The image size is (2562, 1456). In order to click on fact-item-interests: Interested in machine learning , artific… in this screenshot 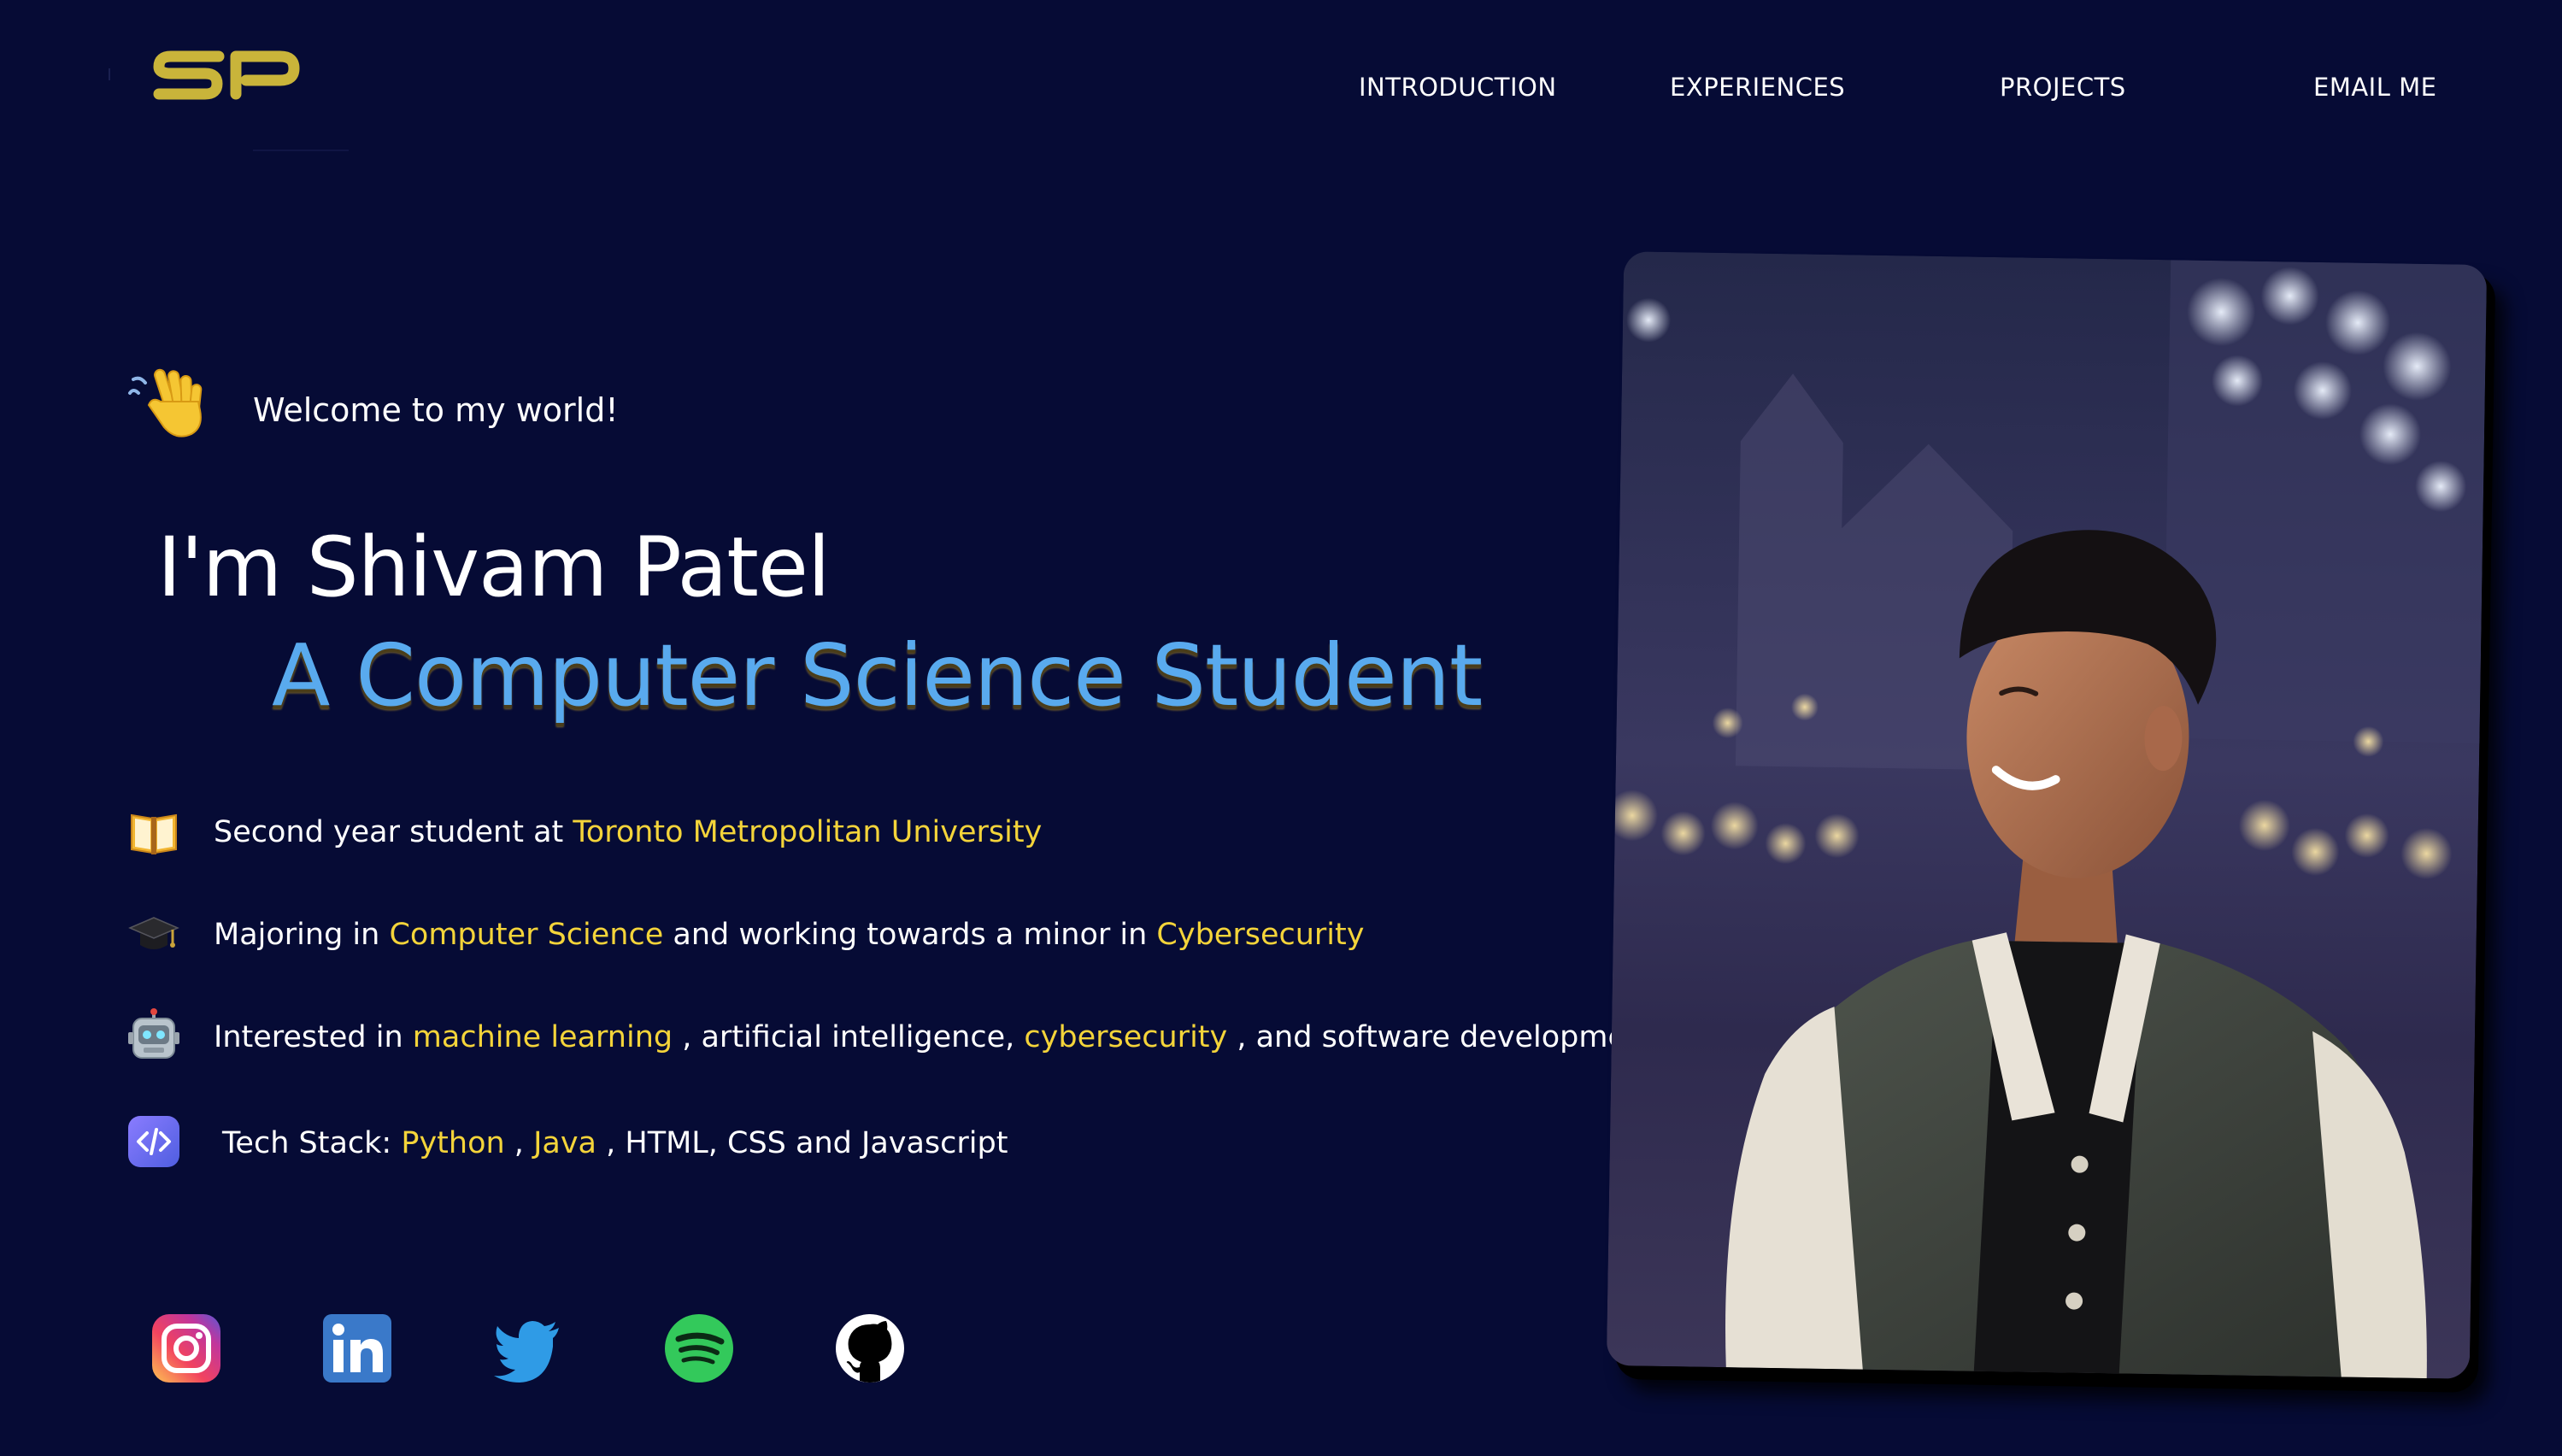, I will do `click(897, 1039)`.